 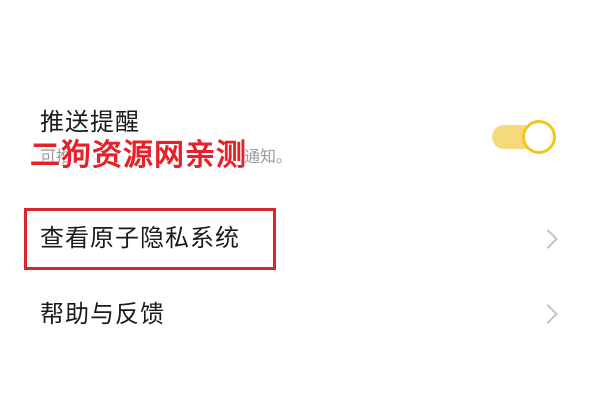 I want to click on push-notification-description-end: 通知。, so click(x=268, y=156).